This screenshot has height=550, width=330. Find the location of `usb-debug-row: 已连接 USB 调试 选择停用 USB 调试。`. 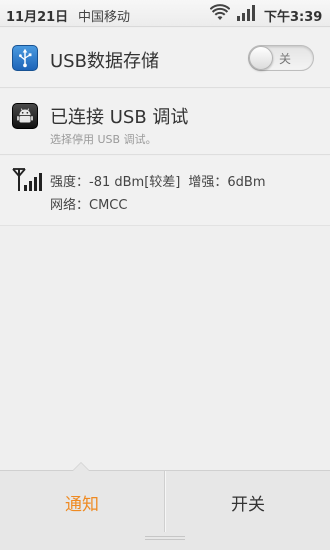

usb-debug-row: 已连接 USB 调试 选择停用 USB 调试。 is located at coordinates (165, 122).